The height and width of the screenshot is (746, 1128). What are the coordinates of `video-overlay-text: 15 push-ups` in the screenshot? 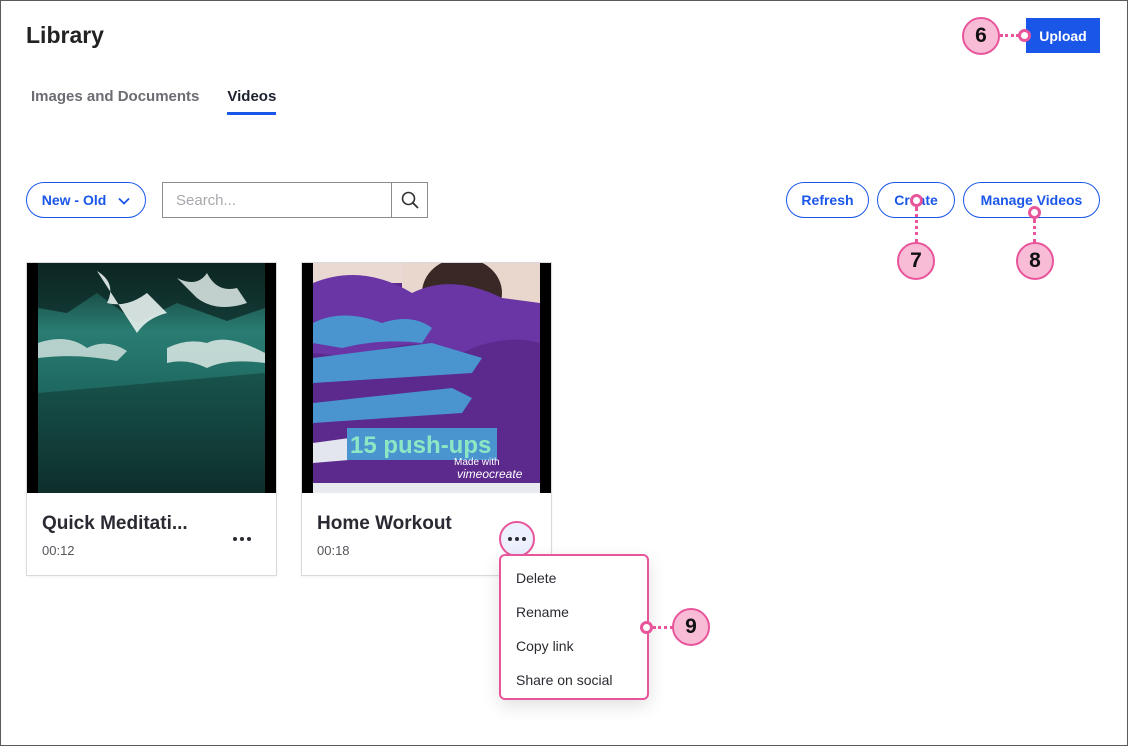 It's located at (420, 445).